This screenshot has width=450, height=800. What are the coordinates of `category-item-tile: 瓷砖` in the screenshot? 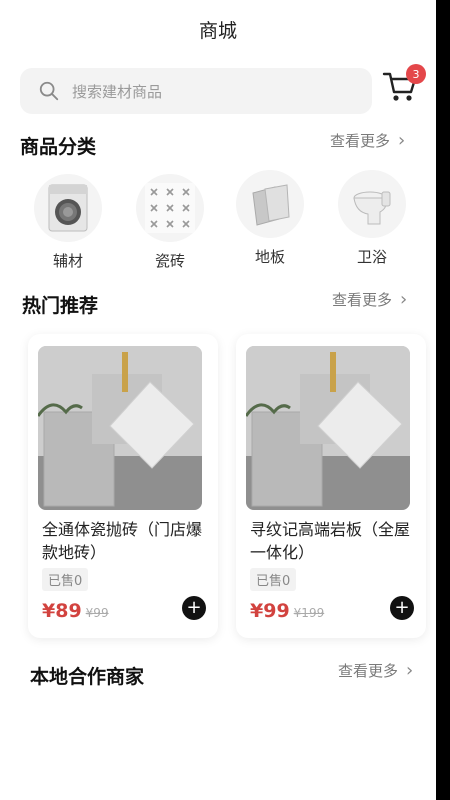 It's located at (170, 222).